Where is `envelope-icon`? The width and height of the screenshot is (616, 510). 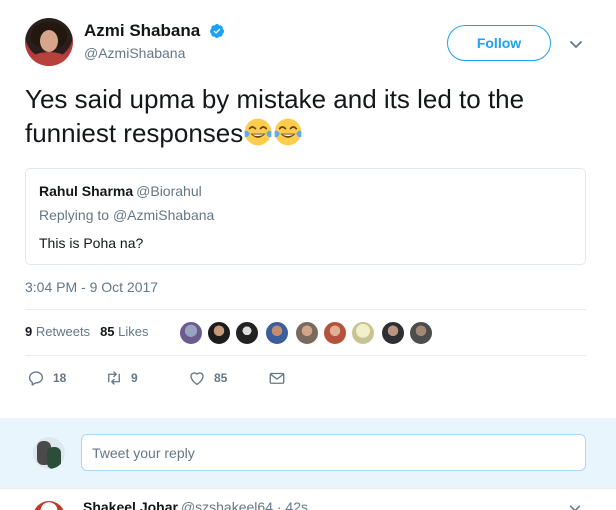
envelope-icon is located at coordinates (277, 378).